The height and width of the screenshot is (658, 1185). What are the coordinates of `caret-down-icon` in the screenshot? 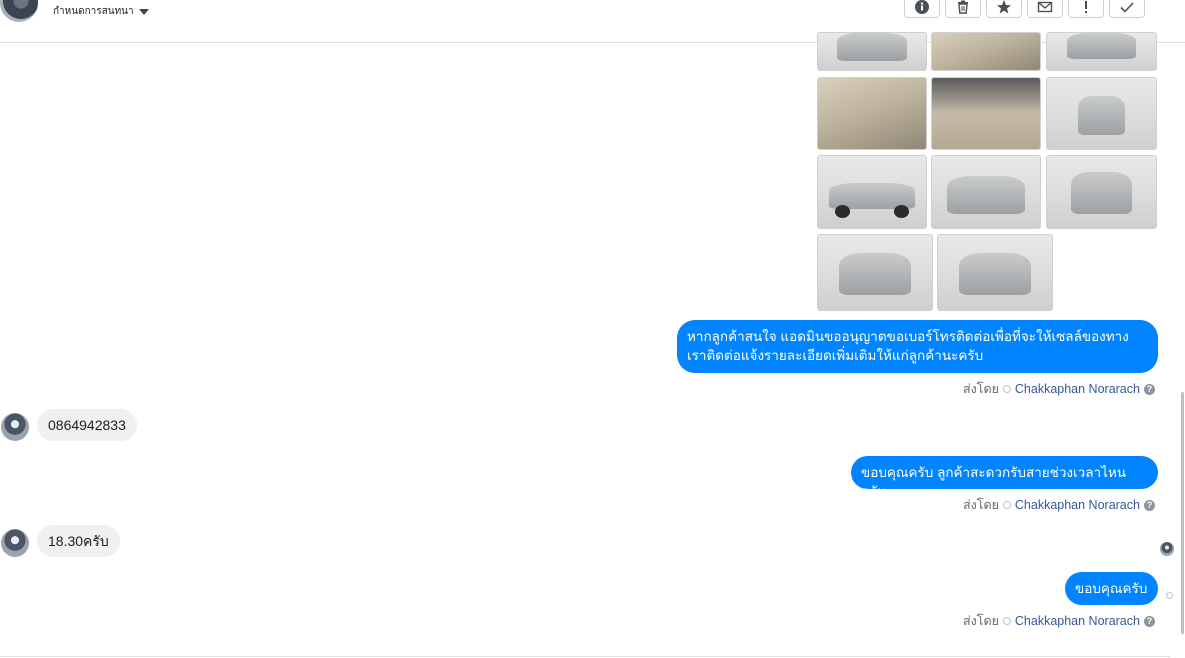 It's located at (143, 11).